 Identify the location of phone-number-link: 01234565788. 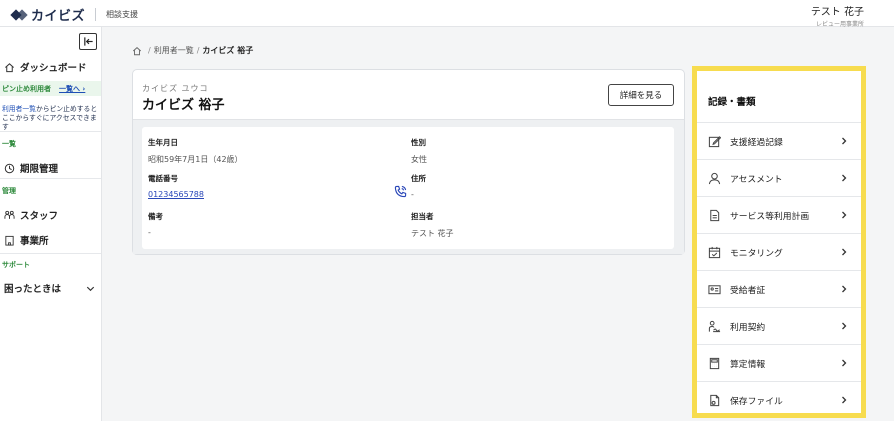
(176, 194).